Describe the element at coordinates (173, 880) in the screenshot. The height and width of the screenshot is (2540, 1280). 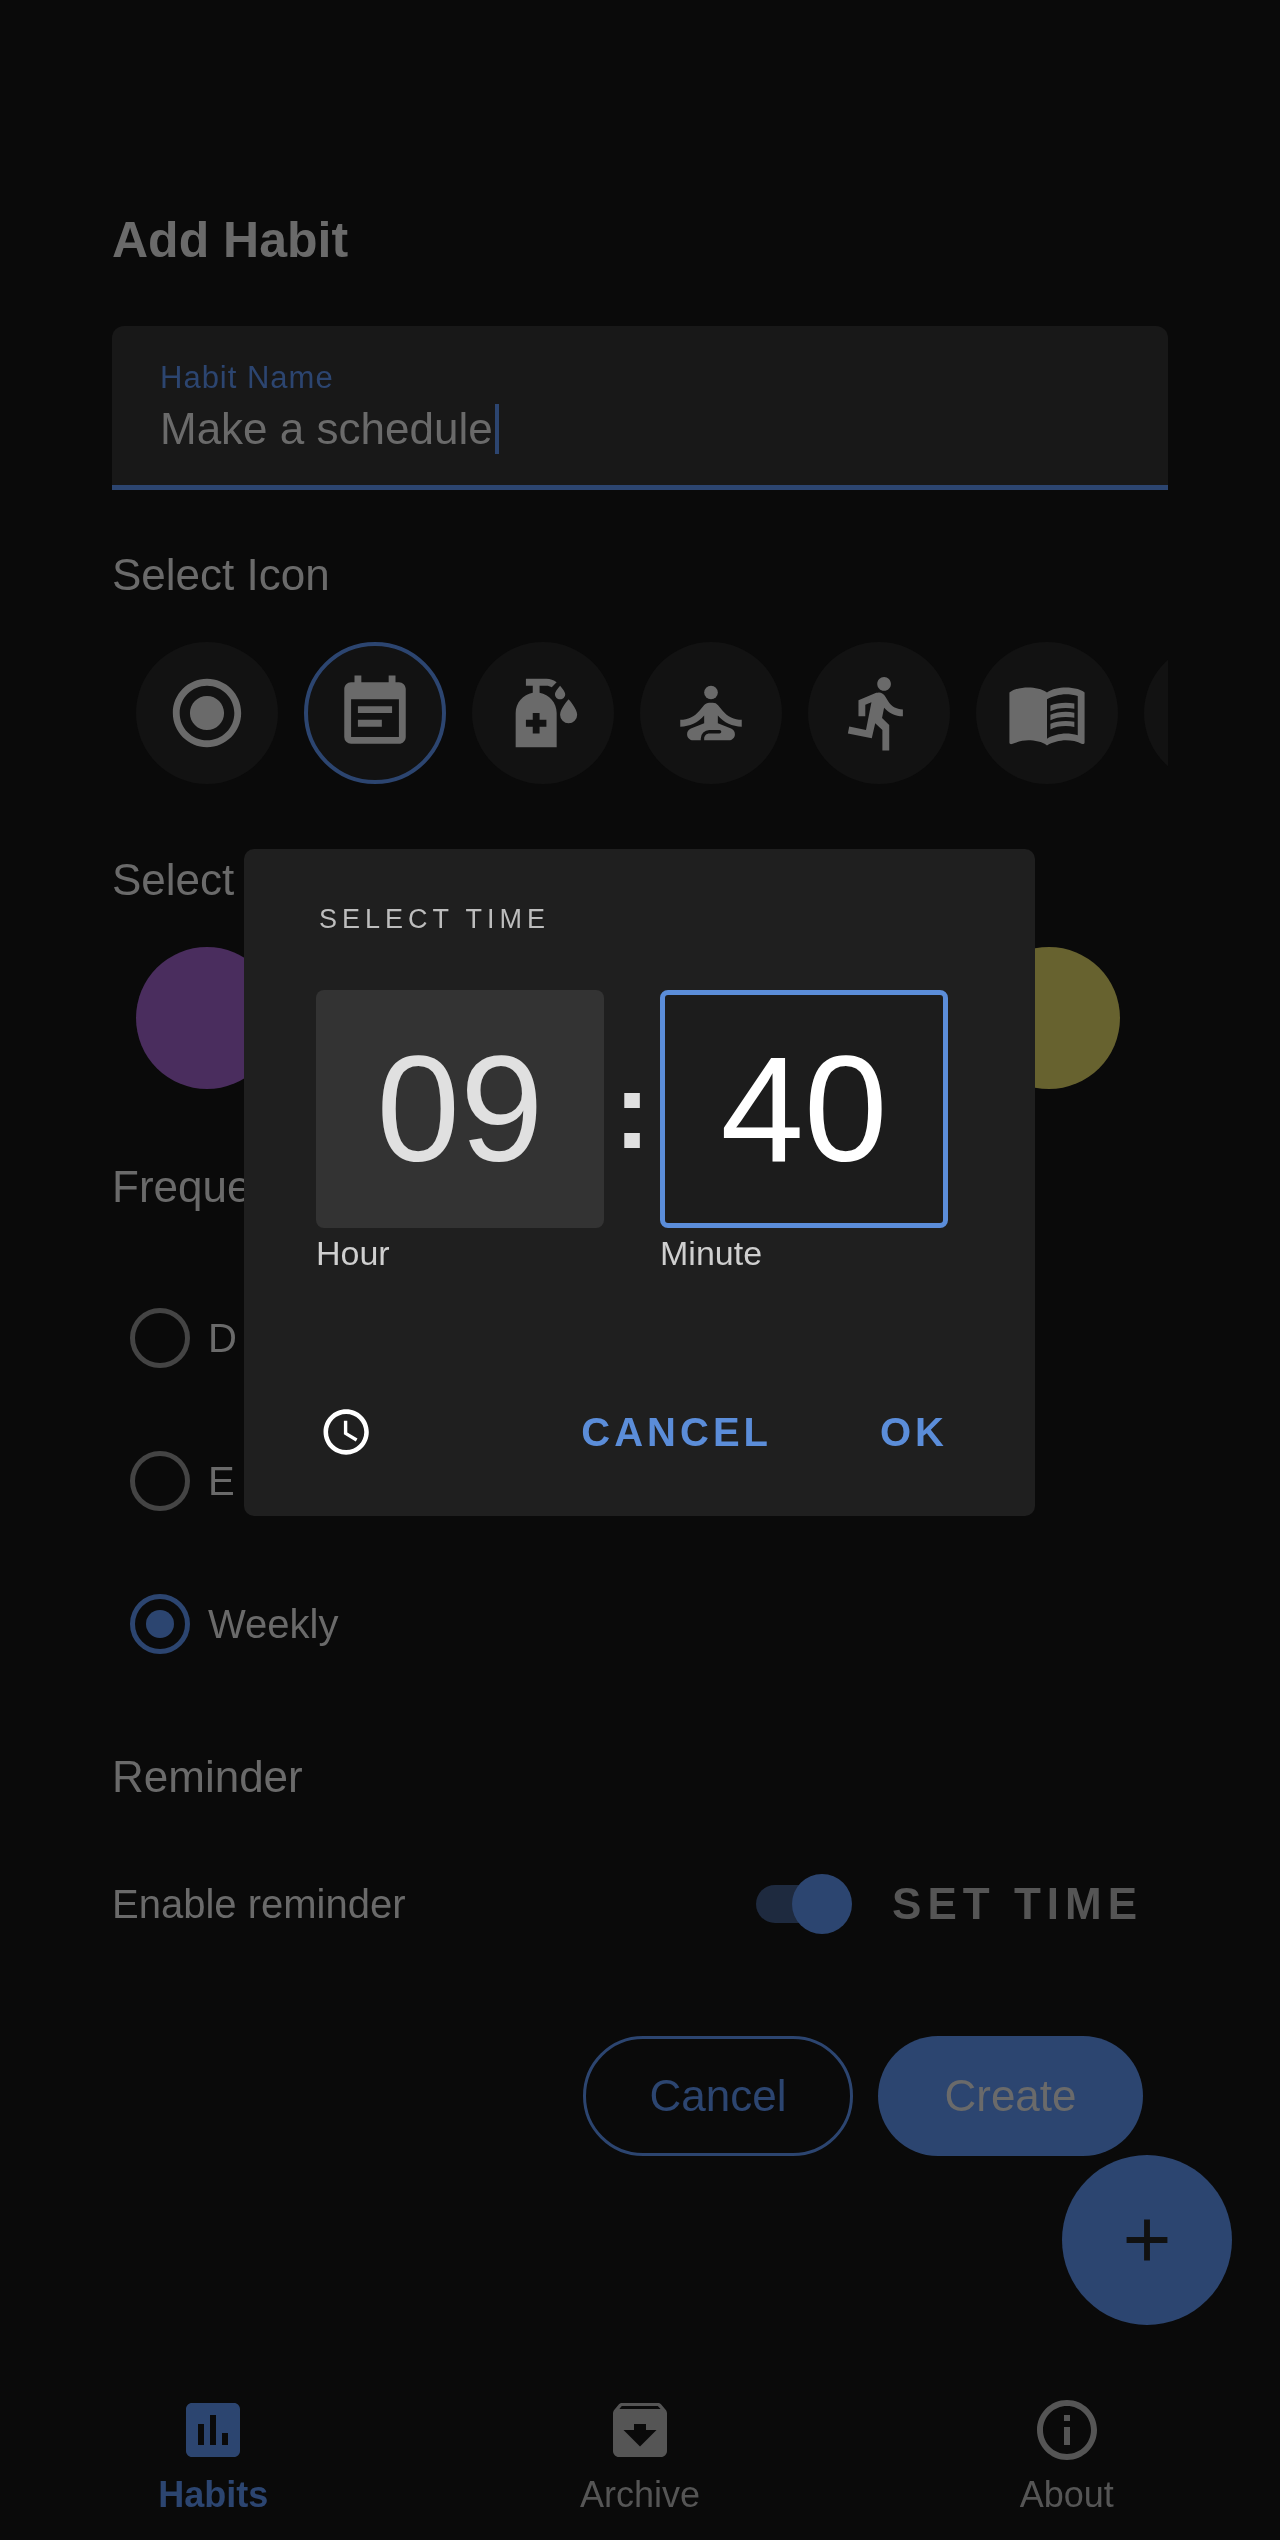
I see `section-label: Select` at that location.